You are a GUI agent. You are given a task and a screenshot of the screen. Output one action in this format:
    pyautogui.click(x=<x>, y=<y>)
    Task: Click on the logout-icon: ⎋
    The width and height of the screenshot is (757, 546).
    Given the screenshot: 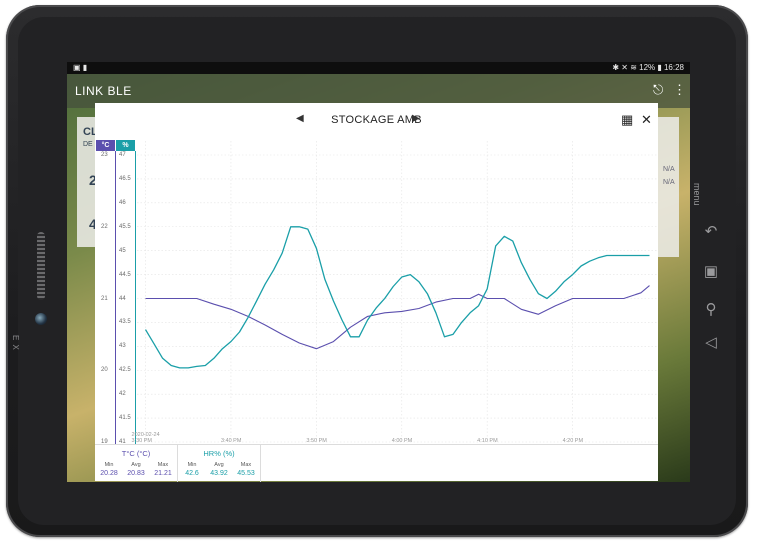 What is the action you would take?
    pyautogui.click(x=658, y=90)
    